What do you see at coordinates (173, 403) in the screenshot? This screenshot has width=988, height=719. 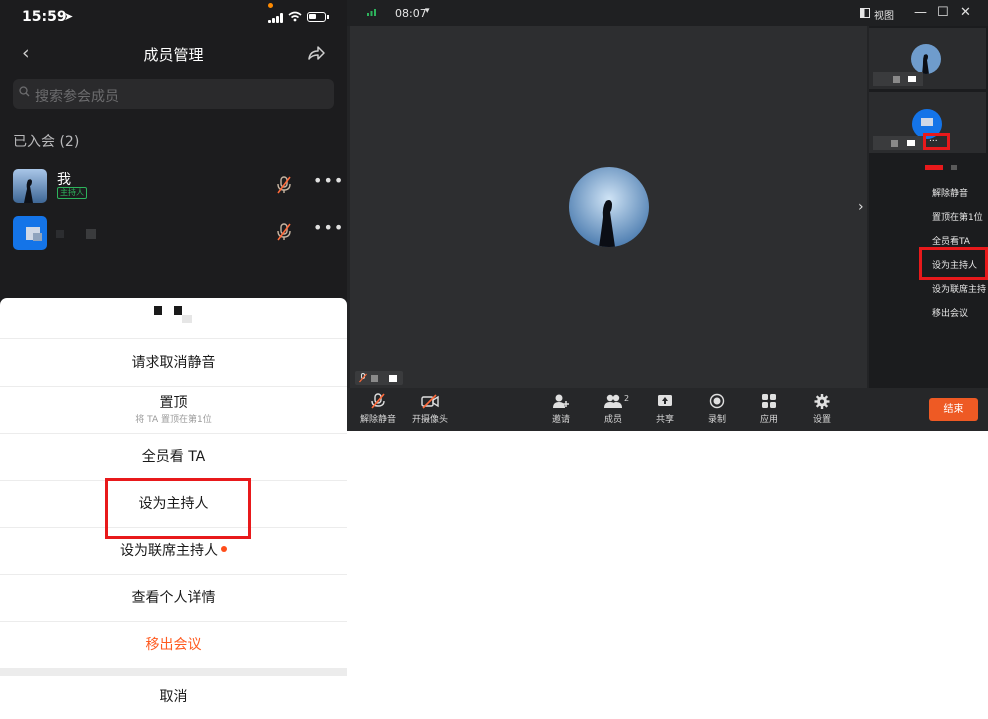 I see `sheet-item-label: 置顶` at bounding box center [173, 403].